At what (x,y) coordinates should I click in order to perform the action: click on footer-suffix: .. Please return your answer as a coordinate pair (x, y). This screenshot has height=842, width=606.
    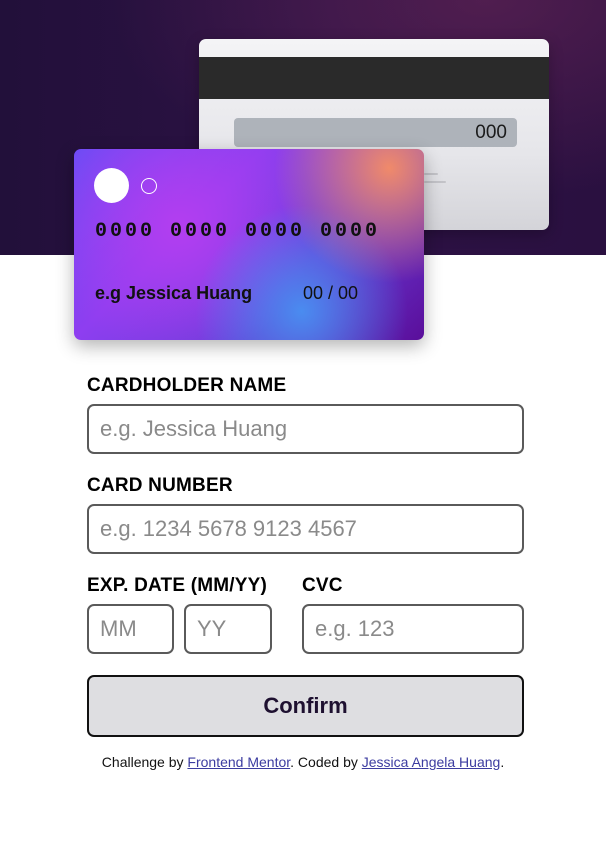
    Looking at the image, I should click on (502, 762).